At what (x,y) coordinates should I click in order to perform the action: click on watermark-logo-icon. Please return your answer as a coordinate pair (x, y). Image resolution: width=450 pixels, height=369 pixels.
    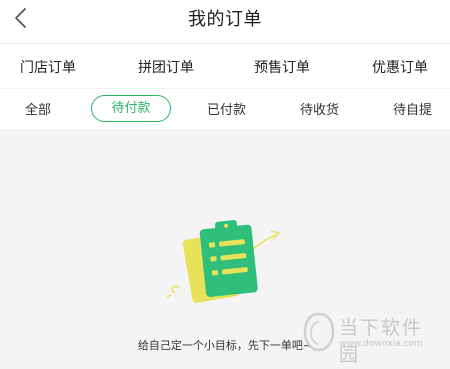
    Looking at the image, I should click on (319, 332).